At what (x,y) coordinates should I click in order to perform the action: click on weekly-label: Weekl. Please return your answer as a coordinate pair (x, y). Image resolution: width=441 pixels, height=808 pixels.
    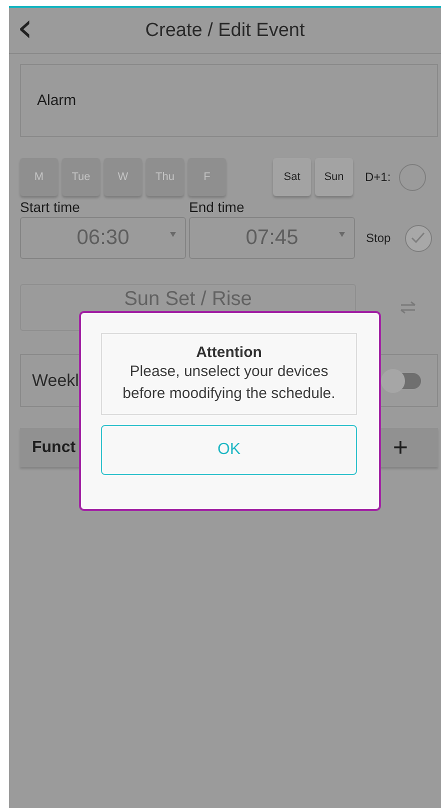
    Looking at the image, I should click on (55, 380).